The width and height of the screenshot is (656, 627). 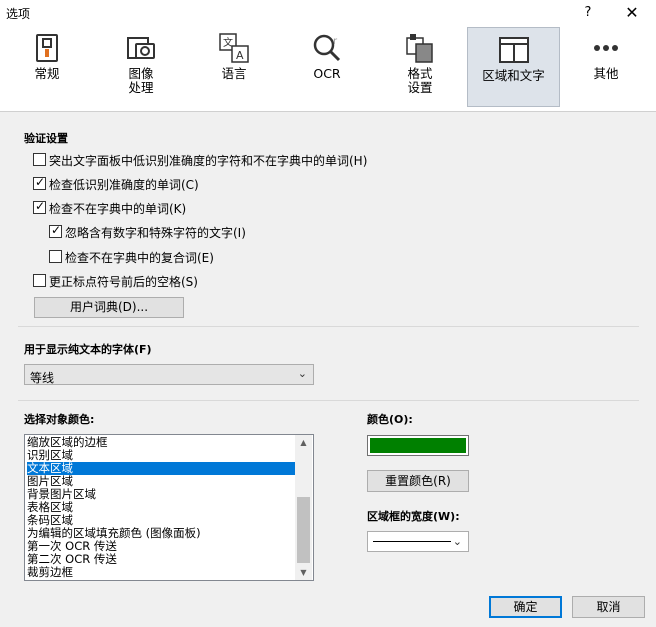 I want to click on list-scrollbar: ▲ ▼, so click(x=303, y=507).